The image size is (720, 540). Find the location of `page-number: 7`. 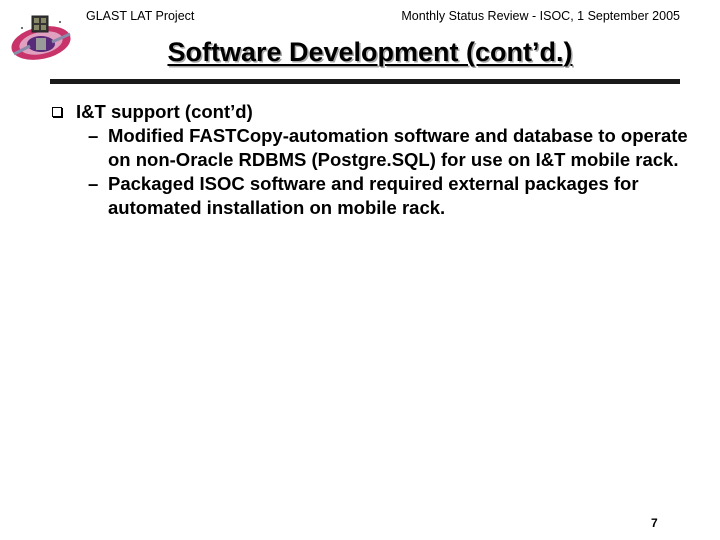

page-number: 7 is located at coordinates (654, 523).